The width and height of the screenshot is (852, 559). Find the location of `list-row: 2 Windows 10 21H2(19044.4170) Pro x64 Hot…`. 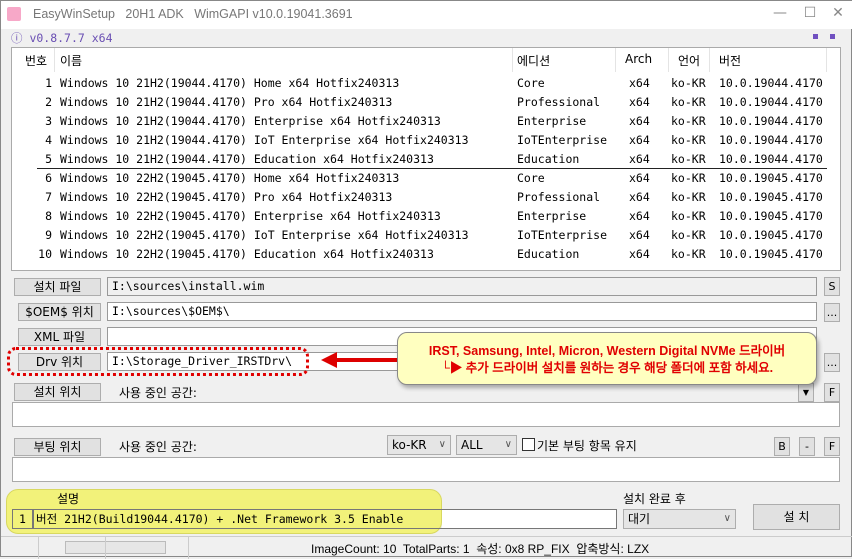

list-row: 2 Windows 10 21H2(19044.4170) Pro x64 Hot… is located at coordinates (426, 102).